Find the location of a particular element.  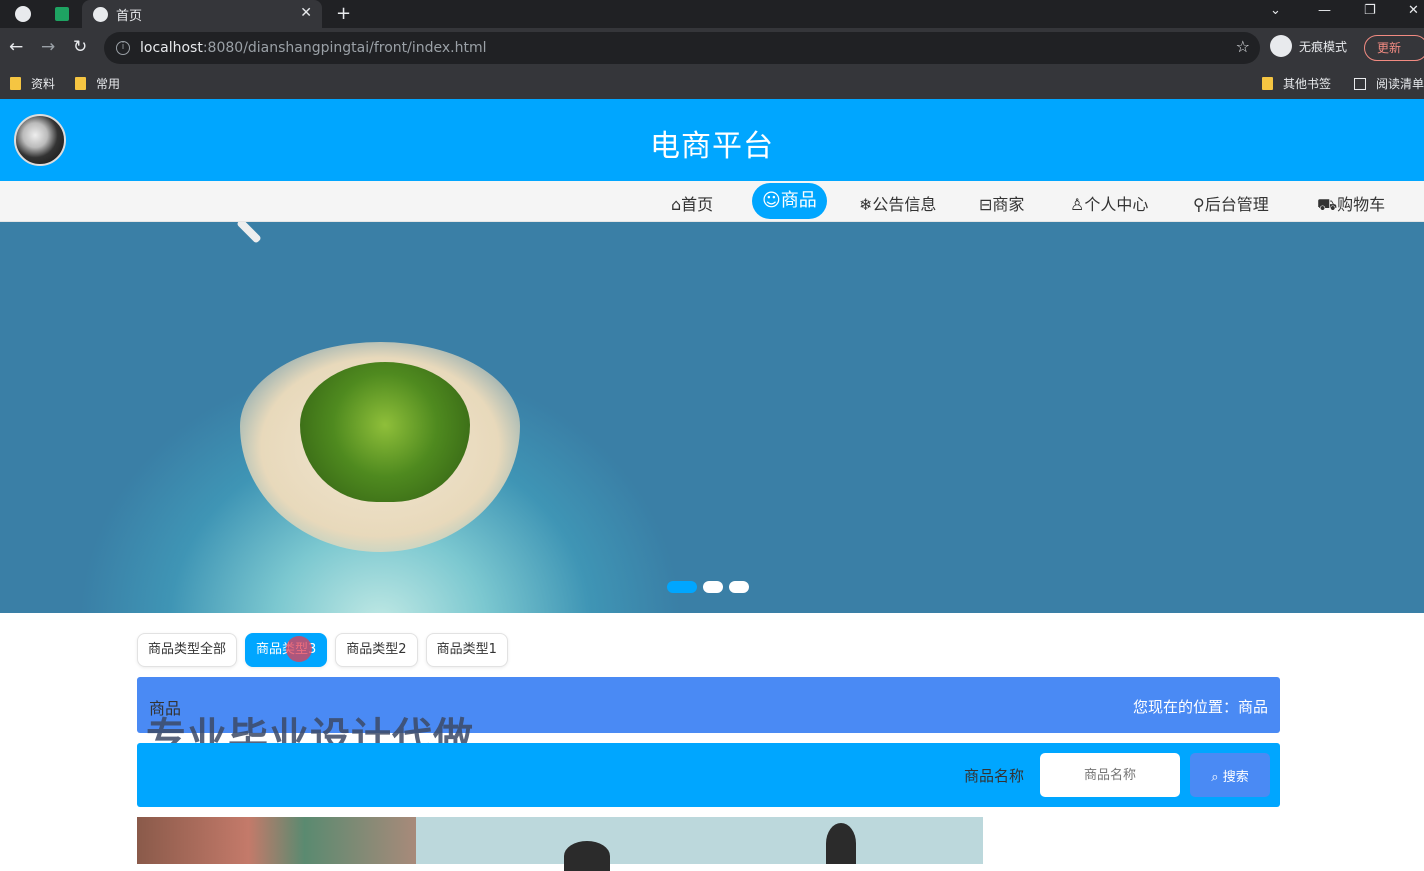

mouse-cursor-highlight is located at coordinates (299, 649).